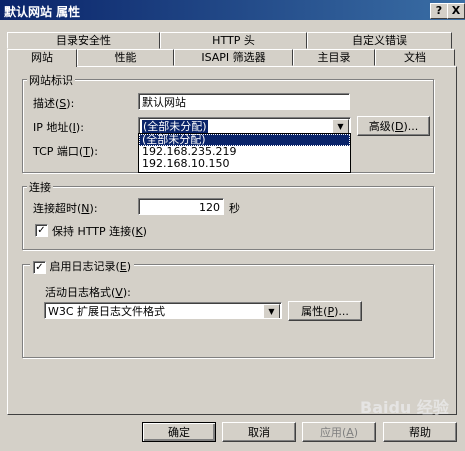  What do you see at coordinates (175, 126) in the screenshot?
I see `ip-address-selected-value: (全部未分配)` at bounding box center [175, 126].